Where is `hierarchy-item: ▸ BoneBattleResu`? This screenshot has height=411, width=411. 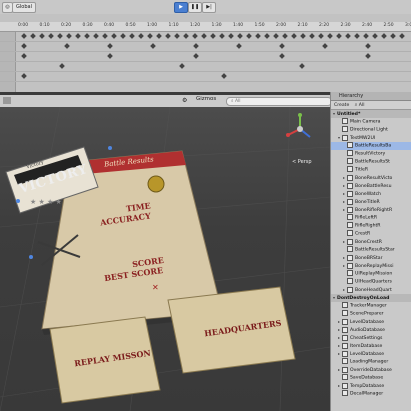 hierarchy-item: ▸ BoneBattleResu is located at coordinates (371, 186).